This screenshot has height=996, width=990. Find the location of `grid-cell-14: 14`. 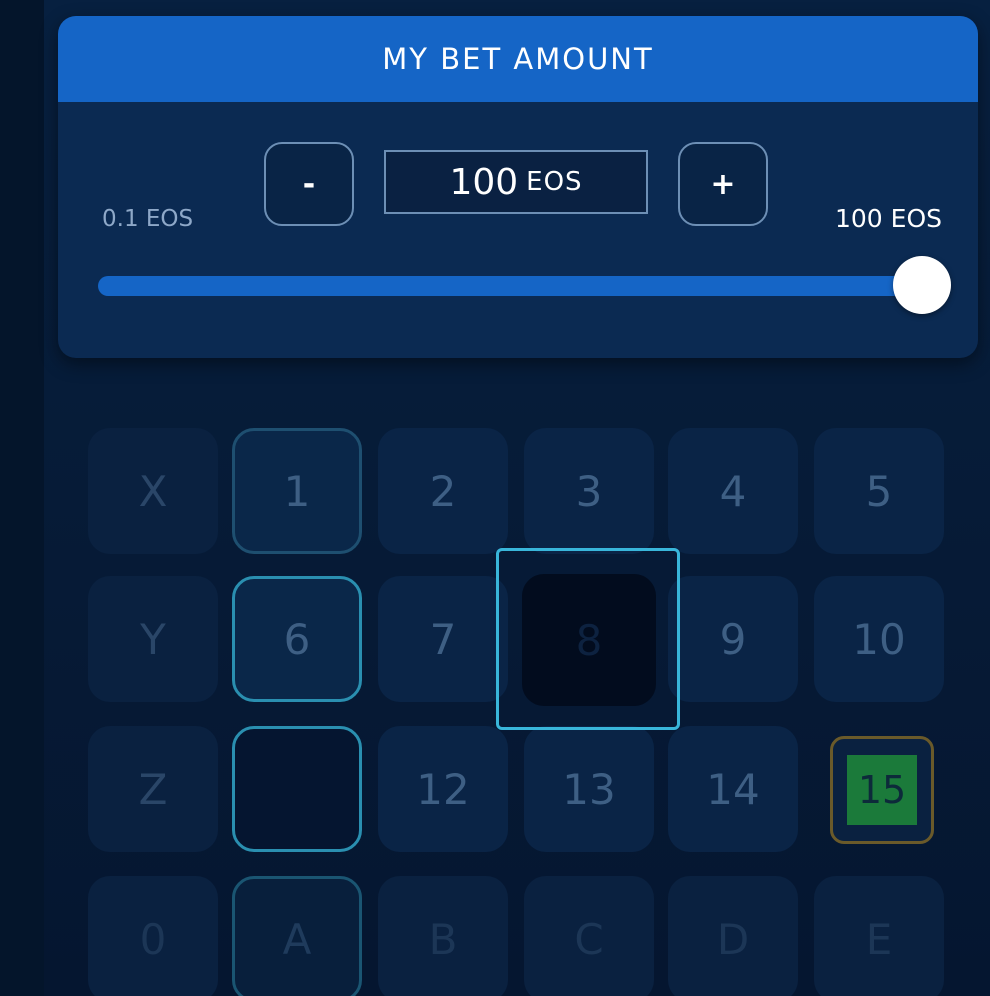

grid-cell-14: 14 is located at coordinates (733, 789).